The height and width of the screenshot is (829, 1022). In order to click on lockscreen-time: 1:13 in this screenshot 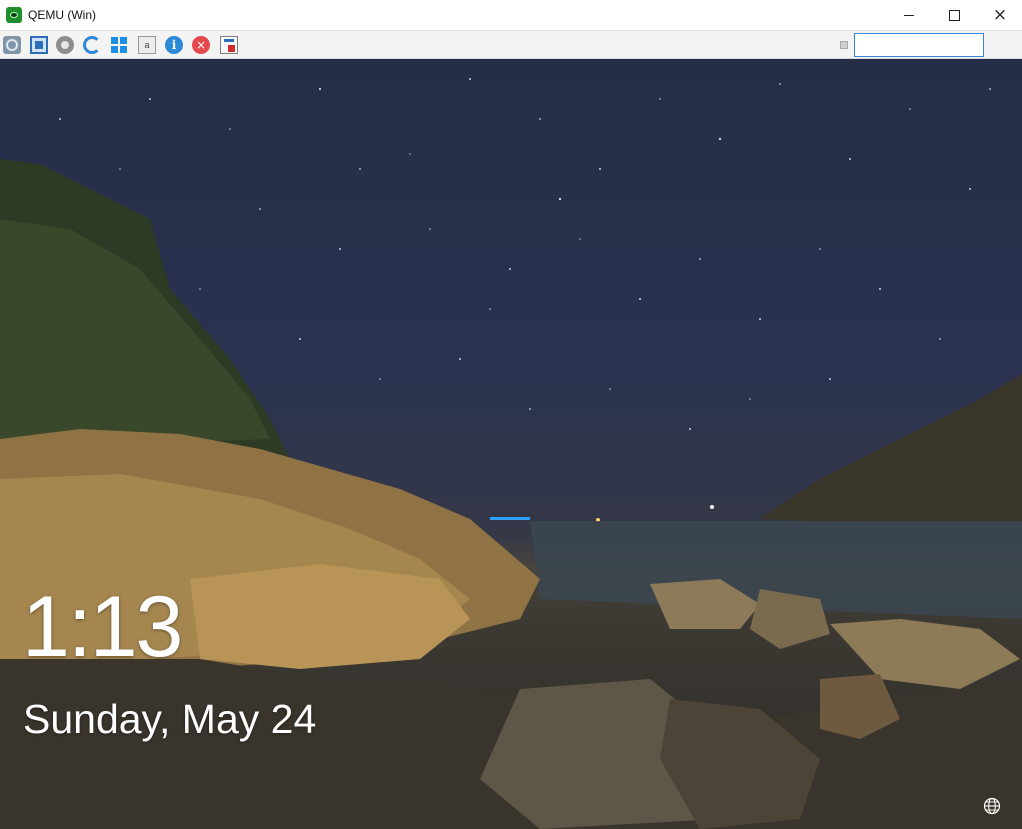, I will do `click(102, 627)`.